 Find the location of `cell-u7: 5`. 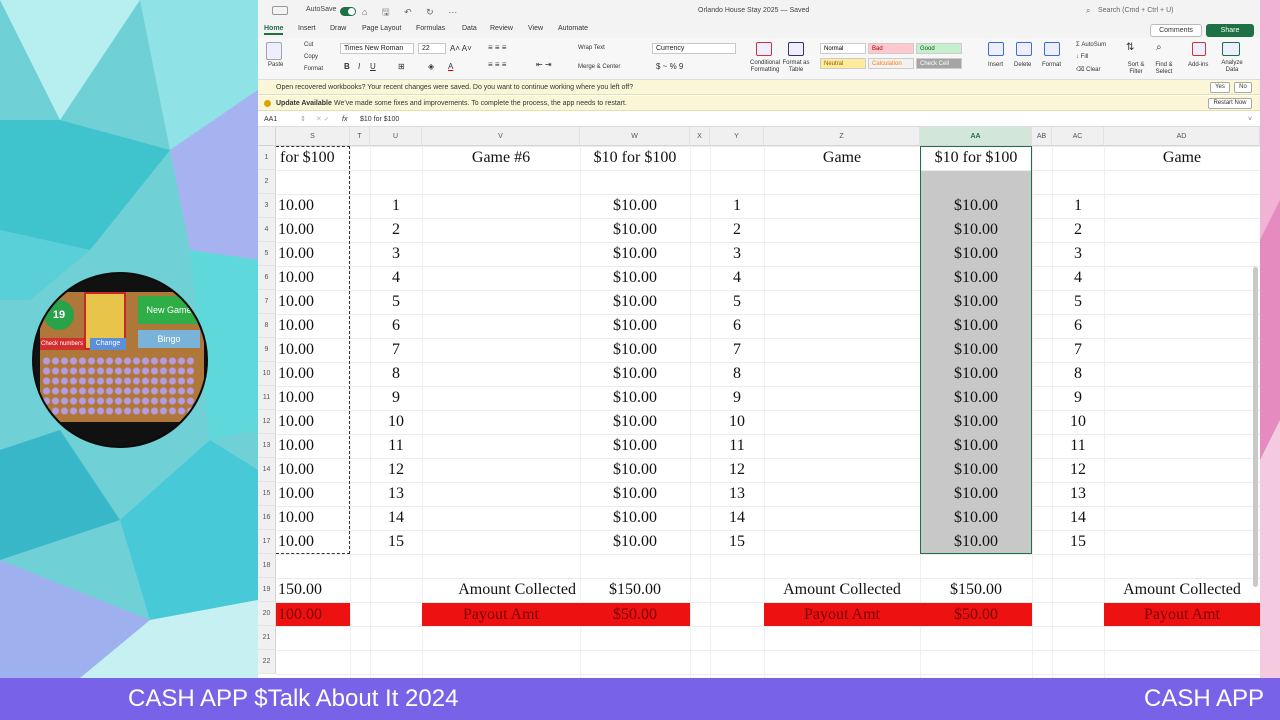

cell-u7: 5 is located at coordinates (396, 302).